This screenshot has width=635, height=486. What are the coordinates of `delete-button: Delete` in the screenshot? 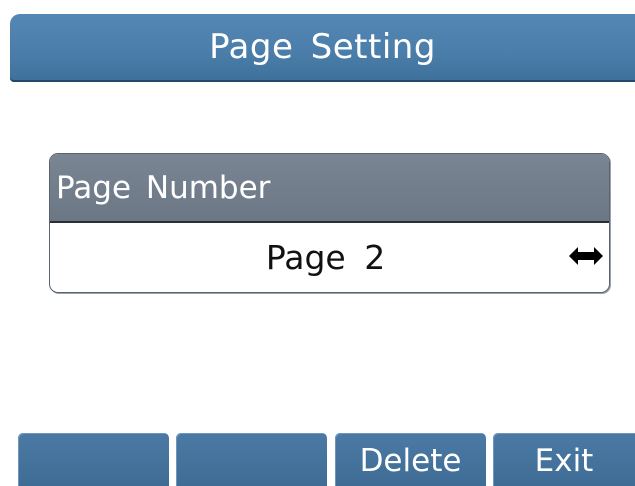 It's located at (410, 459).